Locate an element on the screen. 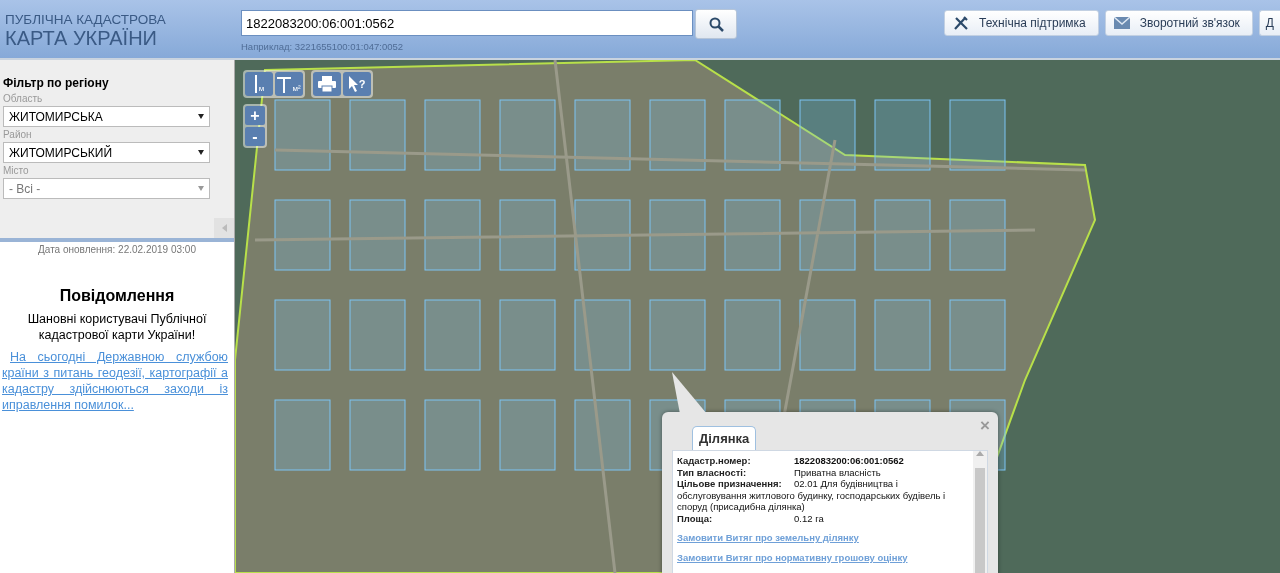  measure-button: м is located at coordinates (259, 84).